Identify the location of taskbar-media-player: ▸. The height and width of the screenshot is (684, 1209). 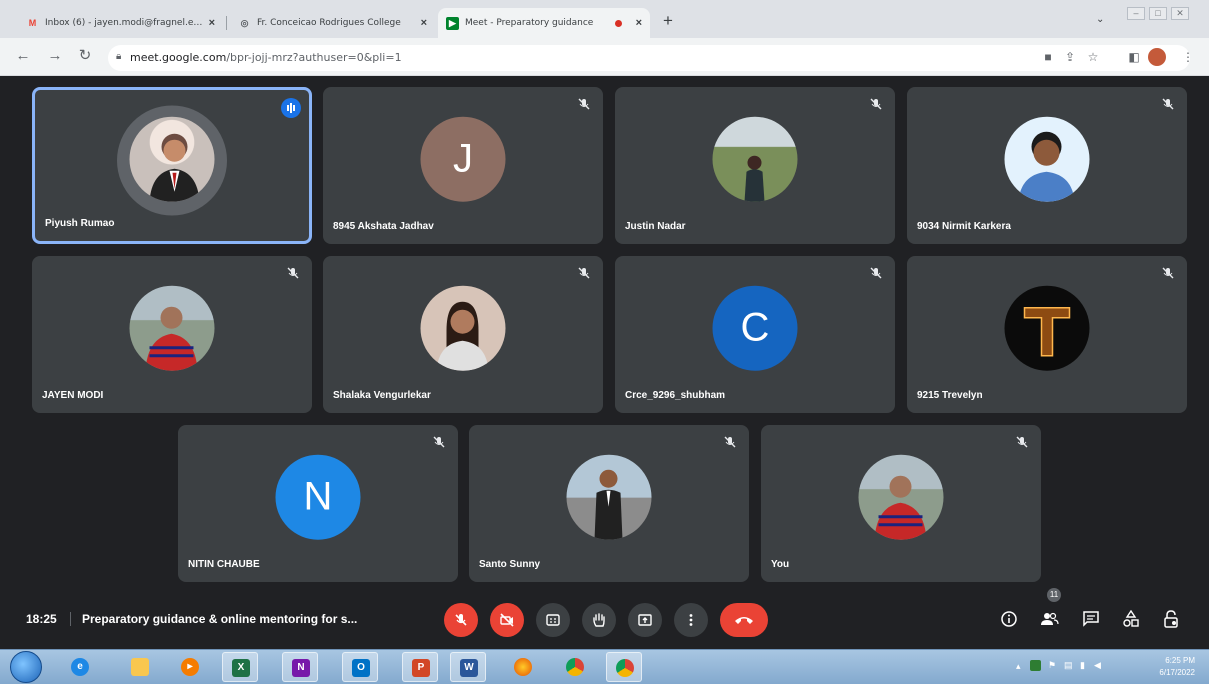
(190, 667).